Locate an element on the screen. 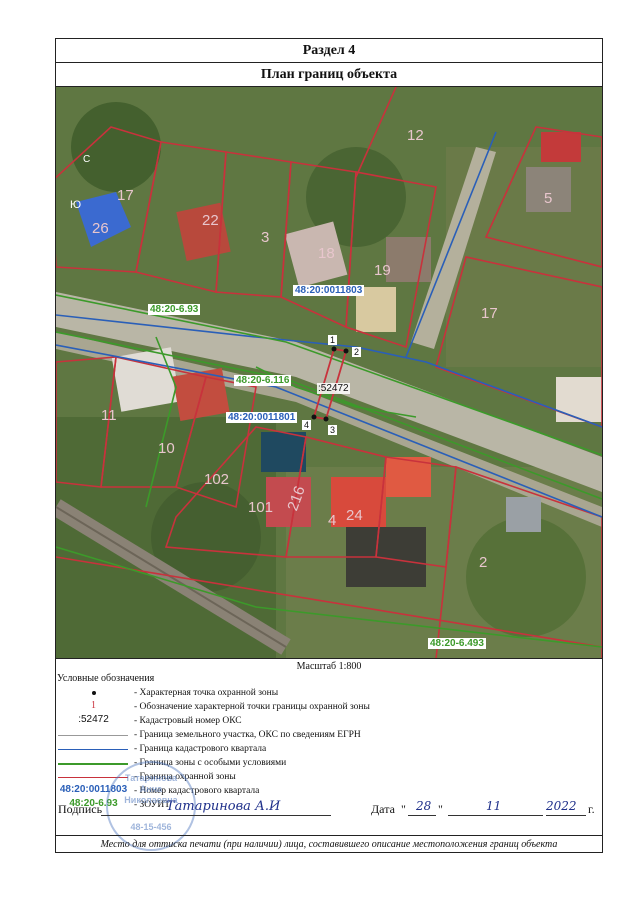 This screenshot has height=905, width=640. point-label-4: 4 is located at coordinates (307, 425).